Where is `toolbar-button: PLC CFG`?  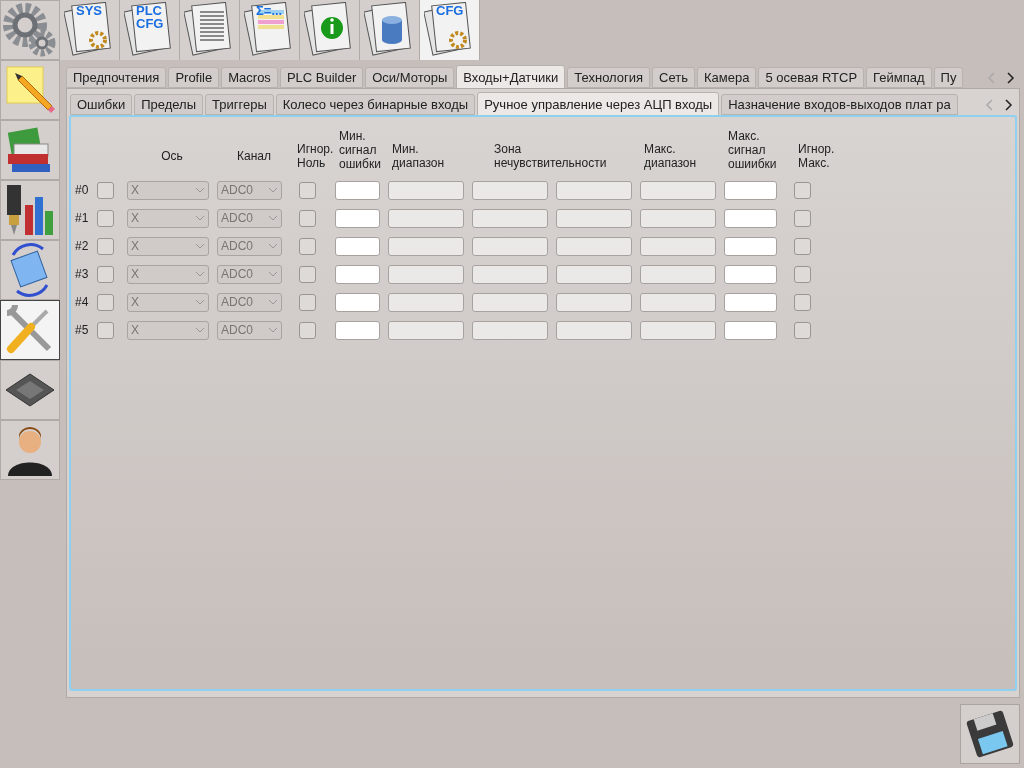 toolbar-button: PLC CFG is located at coordinates (150, 30).